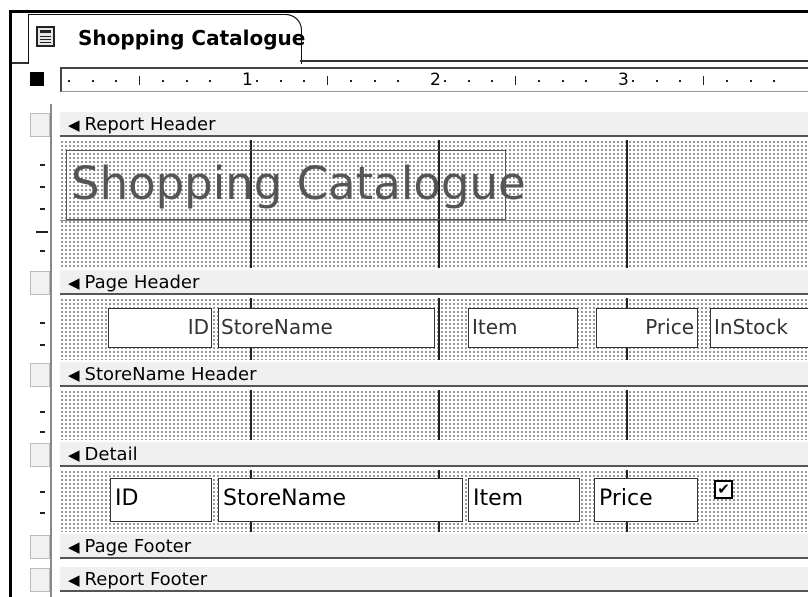 The width and height of the screenshot is (808, 597). I want to click on tab-strip-line, so click(554, 61).